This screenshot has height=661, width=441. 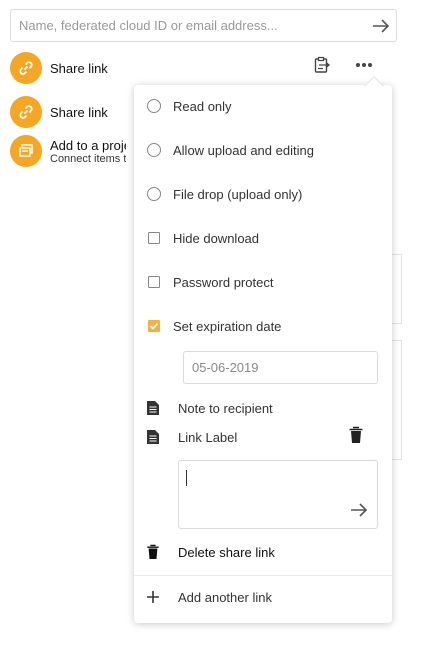 I want to click on file-drop-option: File drop (upload only), so click(x=263, y=194).